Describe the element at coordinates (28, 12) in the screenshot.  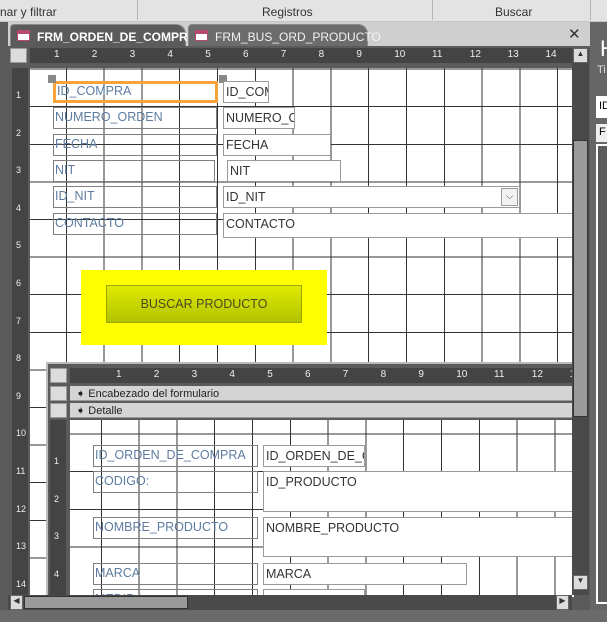
I see `ribbon-group-sort-filter: nar y filtrar` at that location.